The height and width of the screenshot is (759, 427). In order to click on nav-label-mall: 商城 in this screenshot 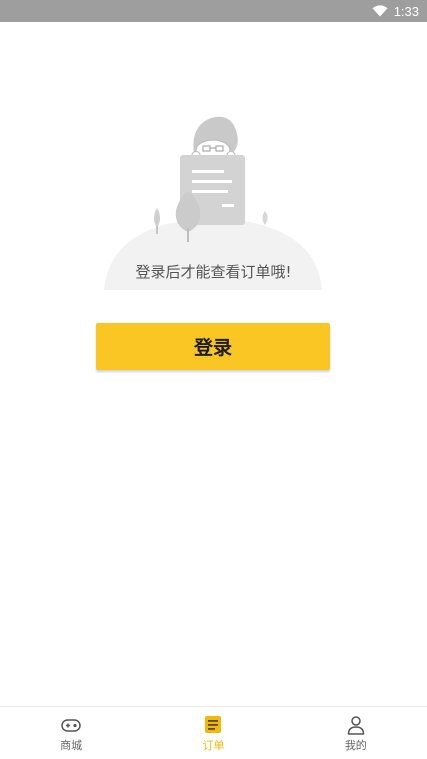, I will do `click(71, 745)`.